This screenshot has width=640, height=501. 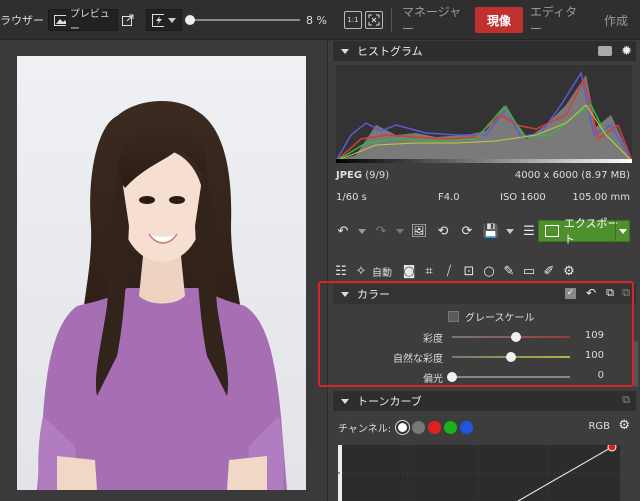 I want to click on vibrance-label: 自然な彩度, so click(x=418, y=359).